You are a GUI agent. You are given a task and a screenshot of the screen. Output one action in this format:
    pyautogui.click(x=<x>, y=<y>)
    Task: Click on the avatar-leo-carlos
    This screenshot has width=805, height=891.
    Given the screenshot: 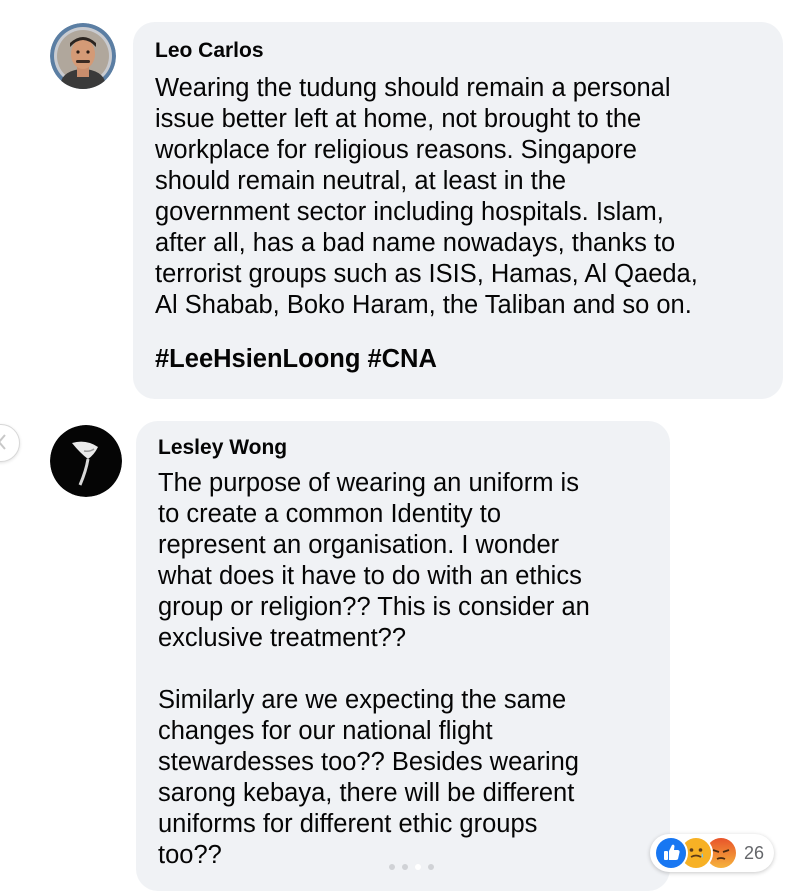 What is the action you would take?
    pyautogui.click(x=83, y=56)
    